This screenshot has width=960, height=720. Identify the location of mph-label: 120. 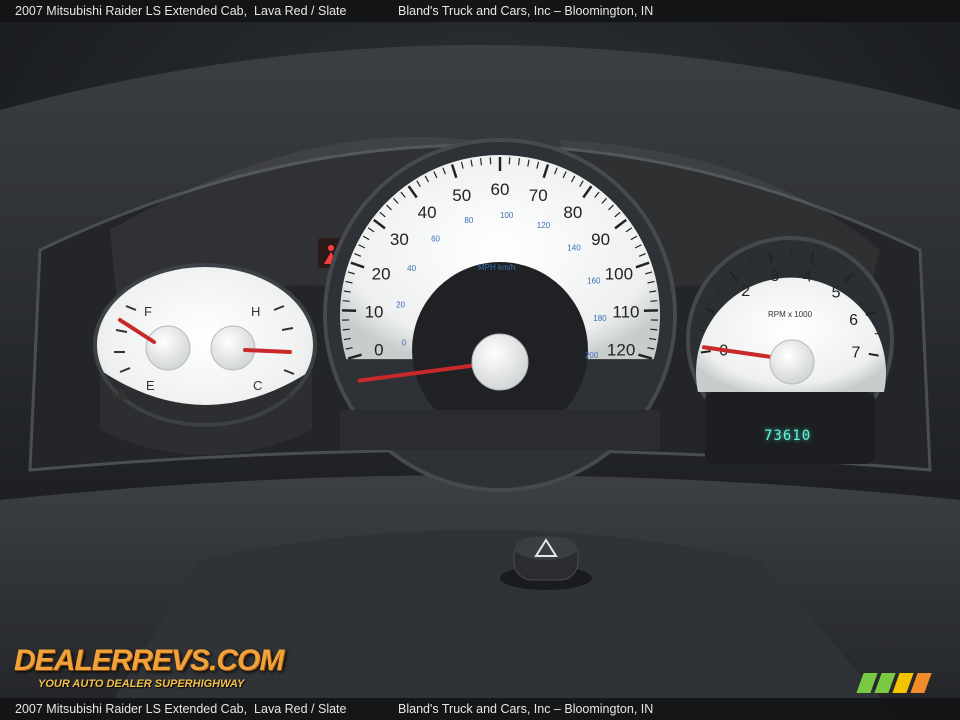
(621, 350).